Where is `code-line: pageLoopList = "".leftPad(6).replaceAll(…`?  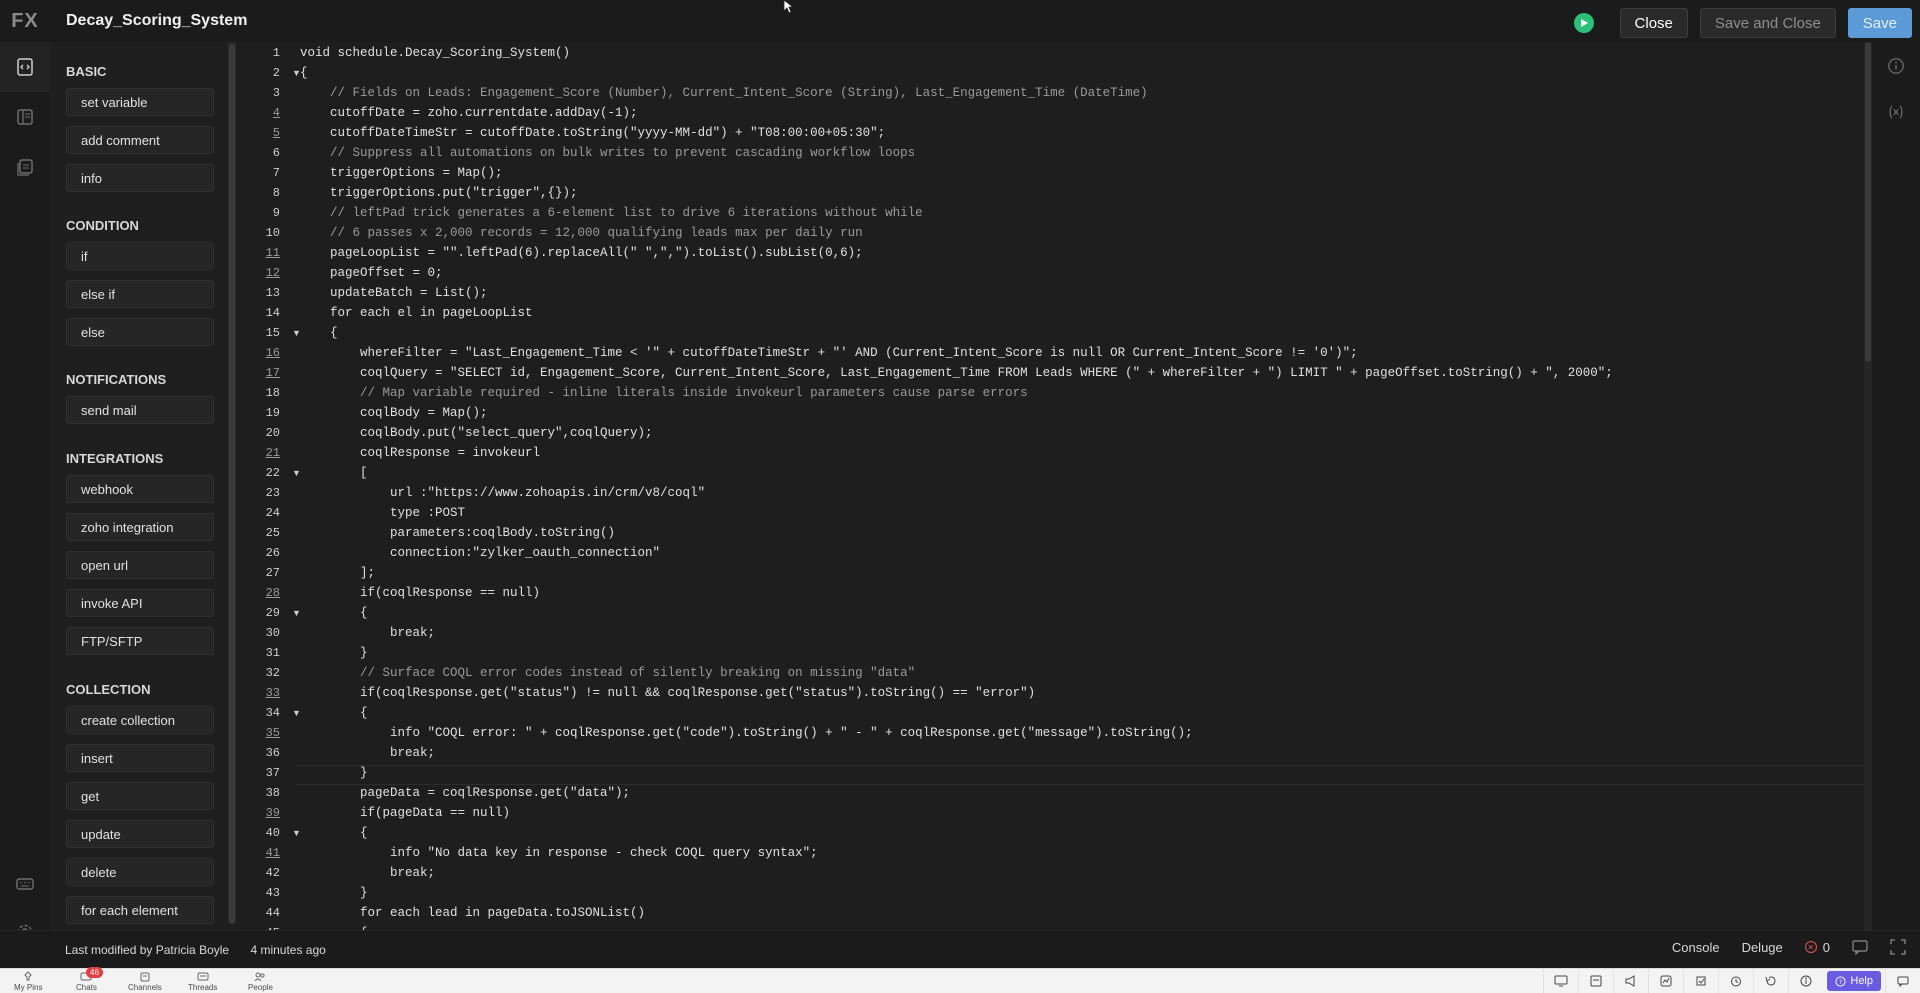
code-line: pageLoopList = "".leftPad(6).replaceAll(… is located at coordinates (581, 253).